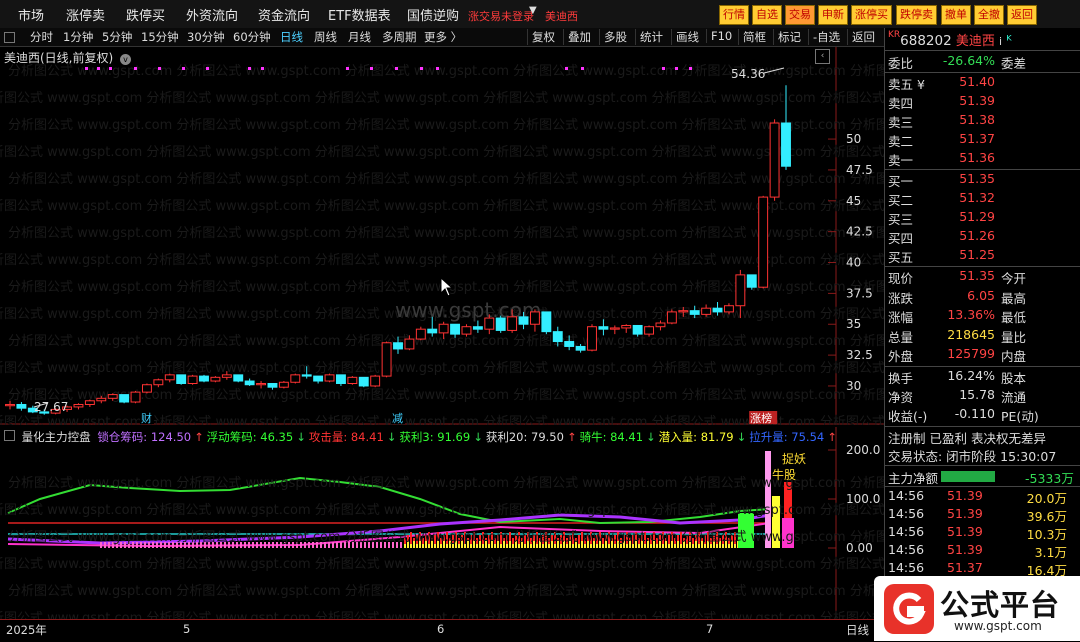  What do you see at coordinates (982, 121) in the screenshot?
I see `ask-row: 卖三 51.38` at bounding box center [982, 121].